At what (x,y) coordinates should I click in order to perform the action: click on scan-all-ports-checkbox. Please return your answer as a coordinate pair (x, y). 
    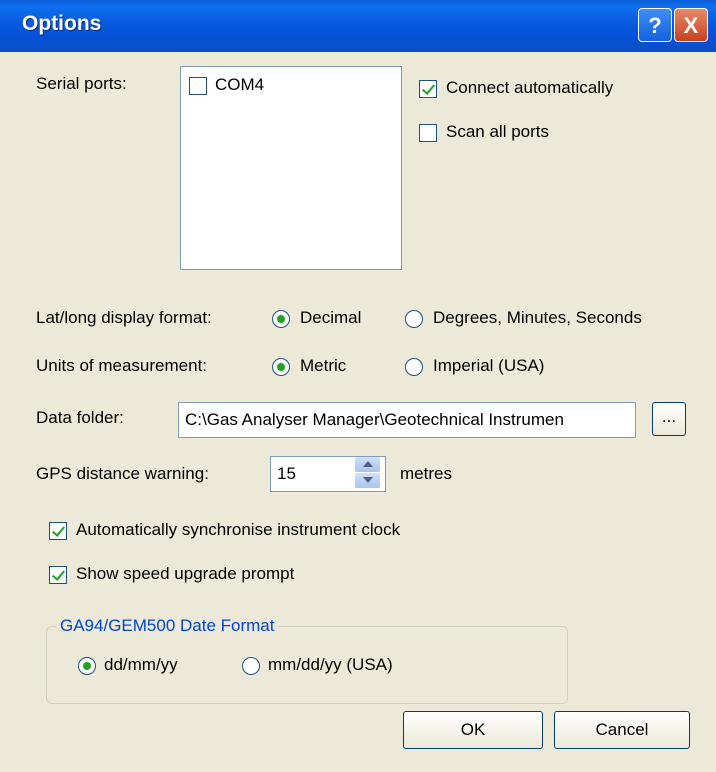
    Looking at the image, I should click on (428, 133).